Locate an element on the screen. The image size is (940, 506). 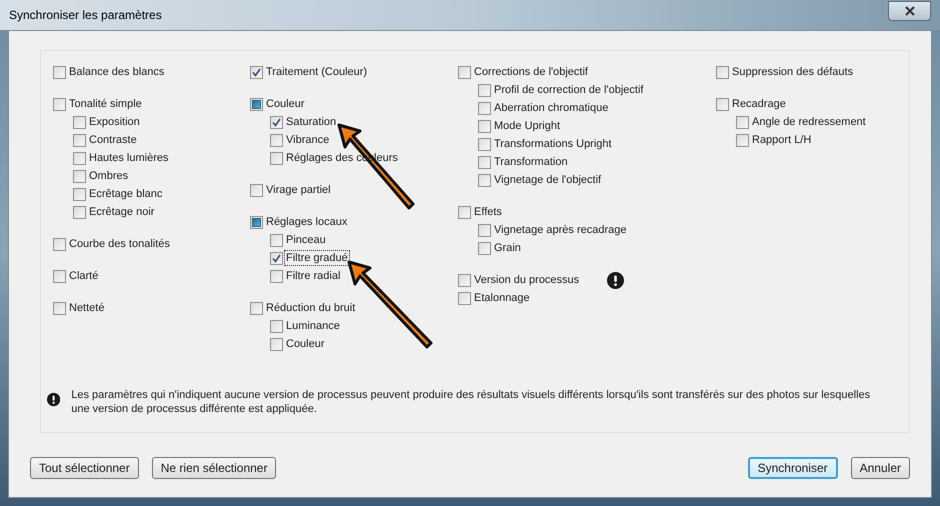
close-button is located at coordinates (909, 11).